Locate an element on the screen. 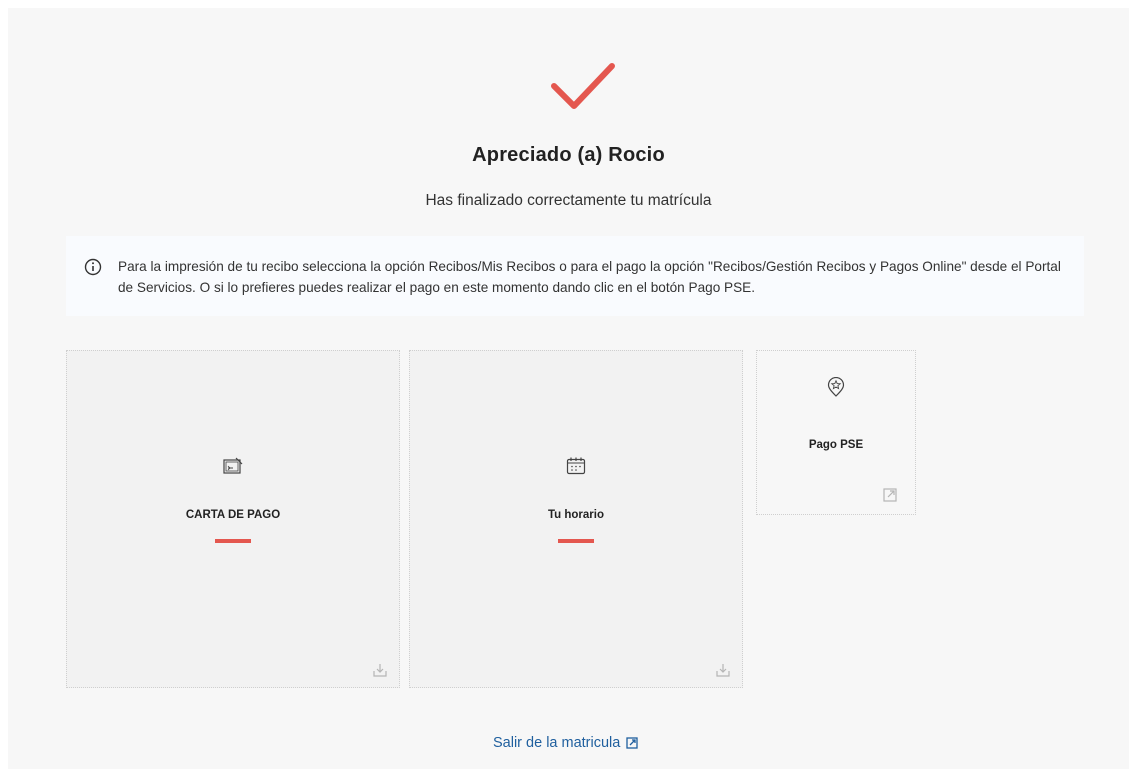  calendar-icon is located at coordinates (576, 466).